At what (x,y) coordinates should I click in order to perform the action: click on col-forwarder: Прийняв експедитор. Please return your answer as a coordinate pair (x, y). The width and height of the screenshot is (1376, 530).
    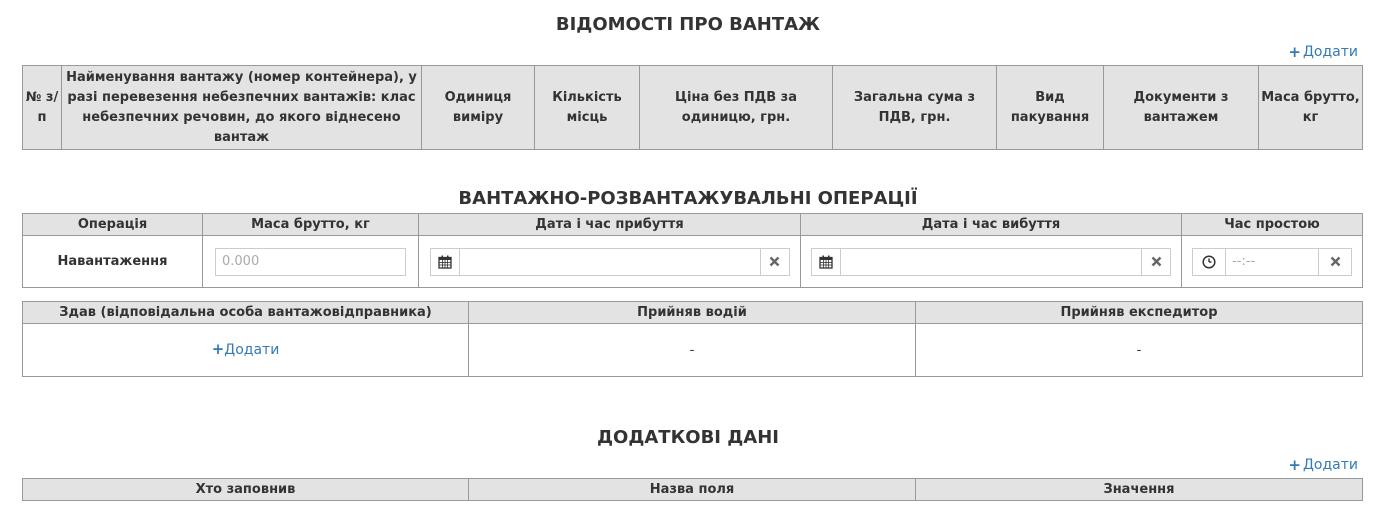
    Looking at the image, I should click on (1139, 312).